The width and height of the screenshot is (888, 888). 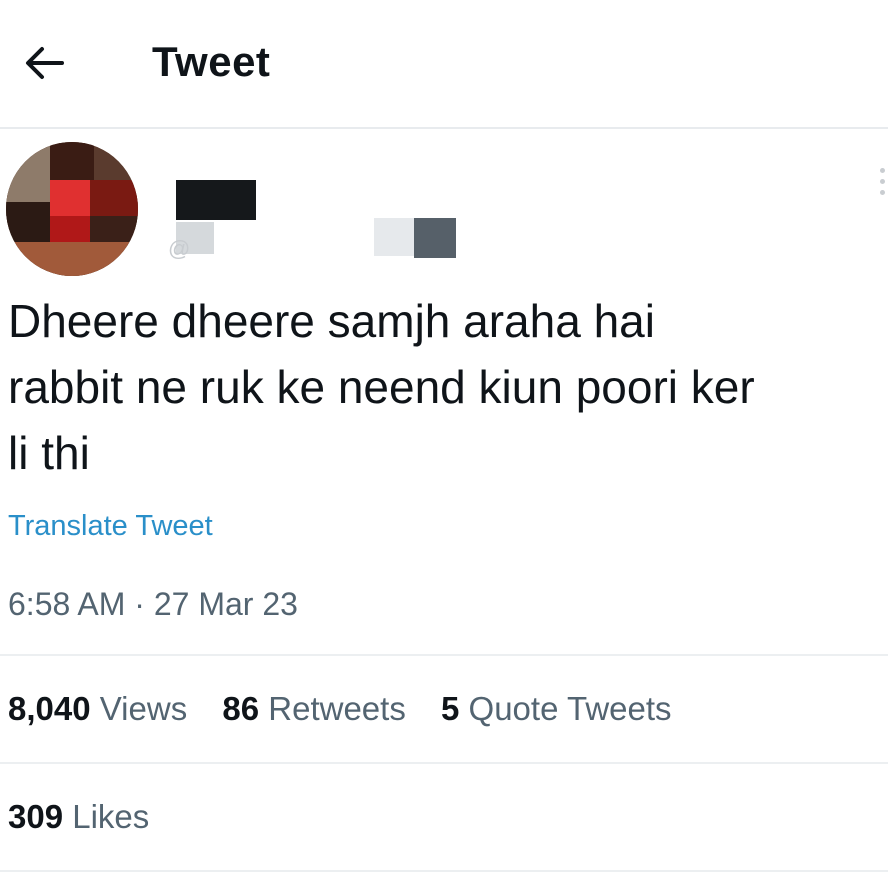 What do you see at coordinates (444, 64) in the screenshot?
I see `top-bar: Tweet` at bounding box center [444, 64].